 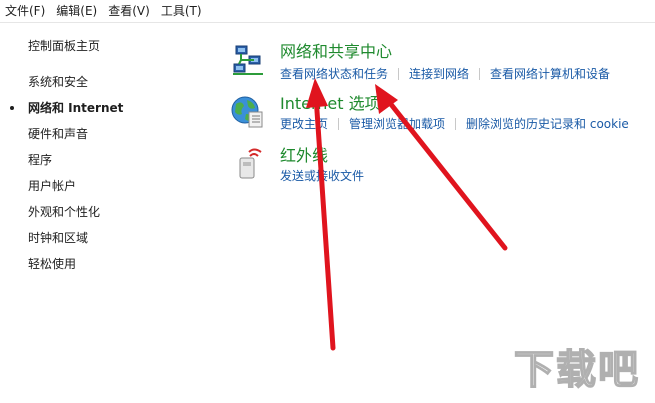 What do you see at coordinates (40, 160) in the screenshot?
I see `sidebar-item-programs: 程序` at bounding box center [40, 160].